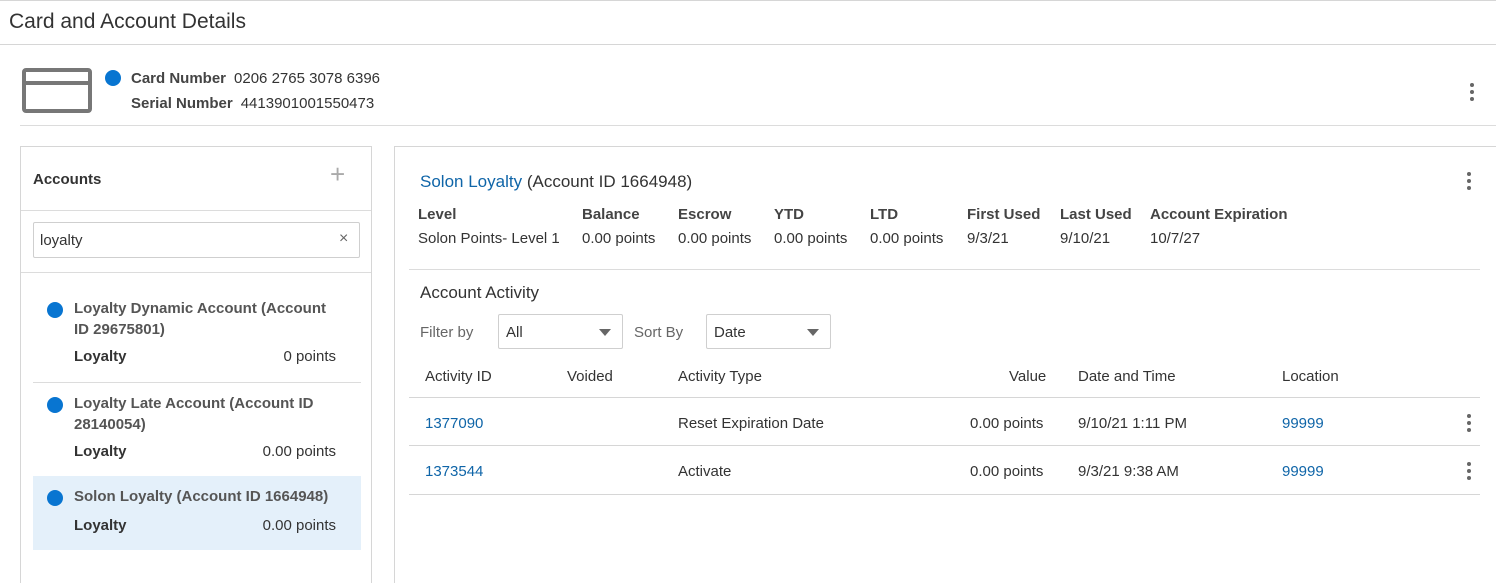  Describe the element at coordinates (768, 331) in the screenshot. I see `sort-by-select: Date` at that location.